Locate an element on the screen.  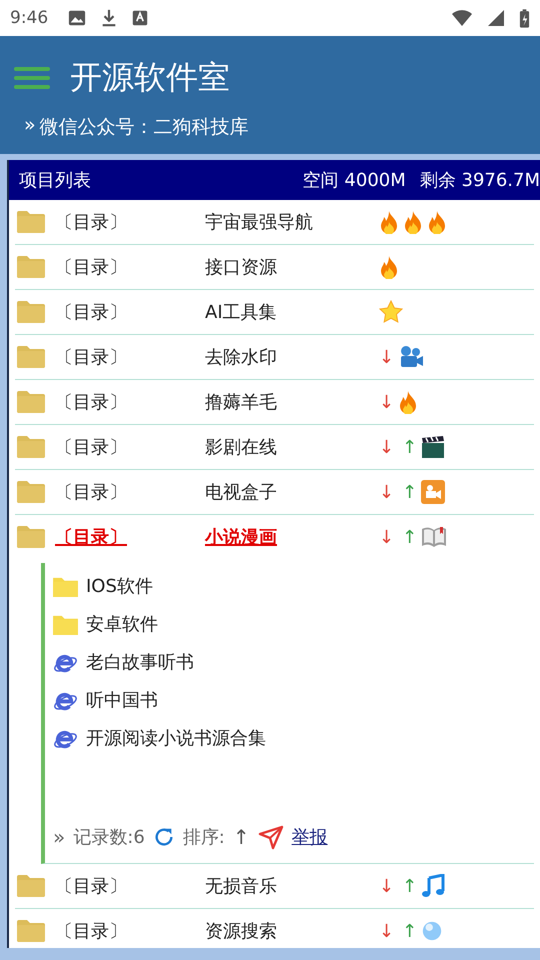
signal-icon is located at coordinates (496, 18).